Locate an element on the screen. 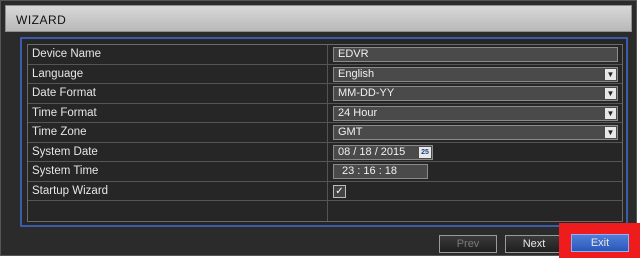 The image size is (641, 259). system-date-input: 08 / 18 / 2015 25 is located at coordinates (383, 152).